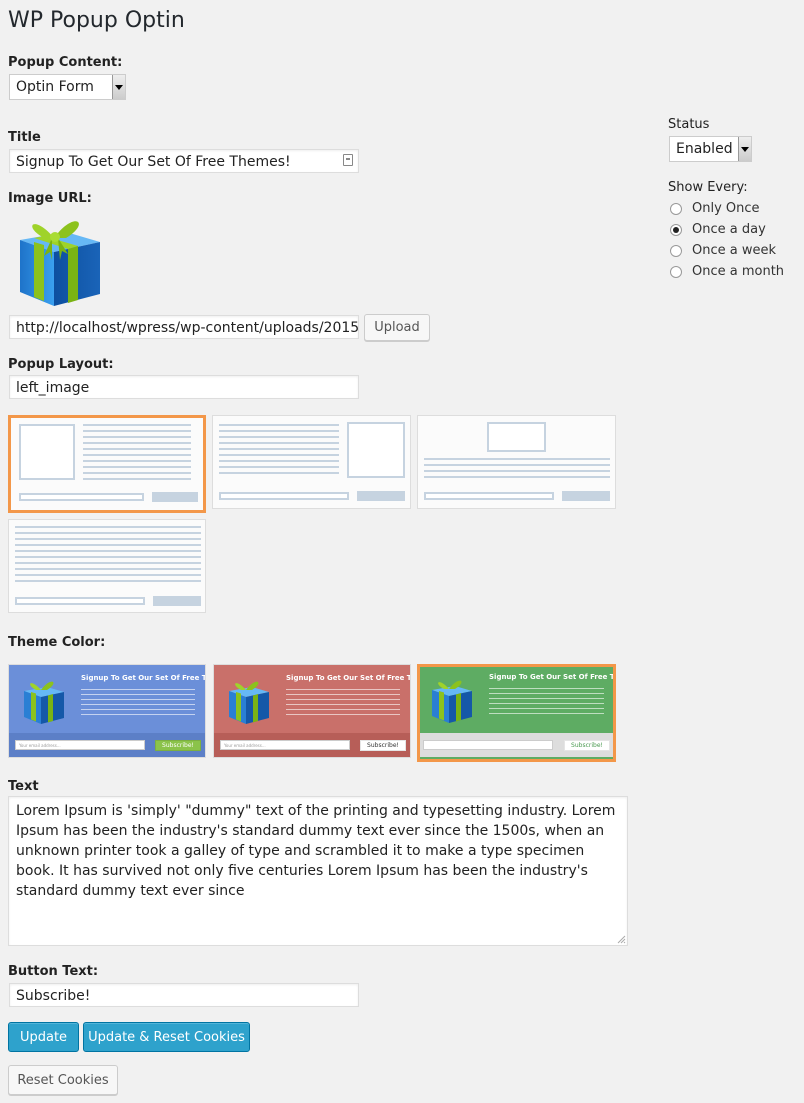  I want to click on popup-content-label: Popup Content:, so click(65, 62).